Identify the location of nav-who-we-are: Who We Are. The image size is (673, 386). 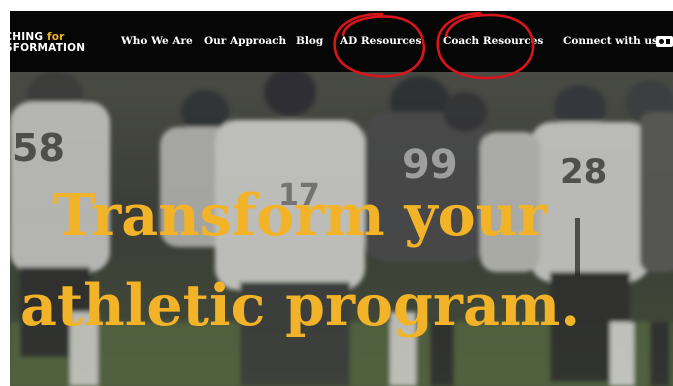
(157, 41).